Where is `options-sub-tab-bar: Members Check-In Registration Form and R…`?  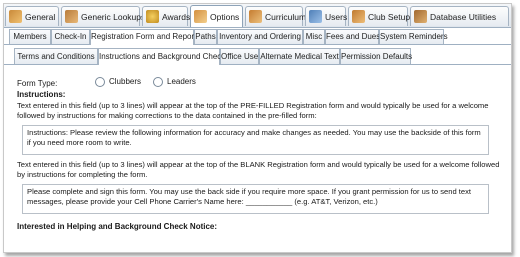
options-sub-tab-bar: Members Check-In Registration Form and R… is located at coordinates (257, 37).